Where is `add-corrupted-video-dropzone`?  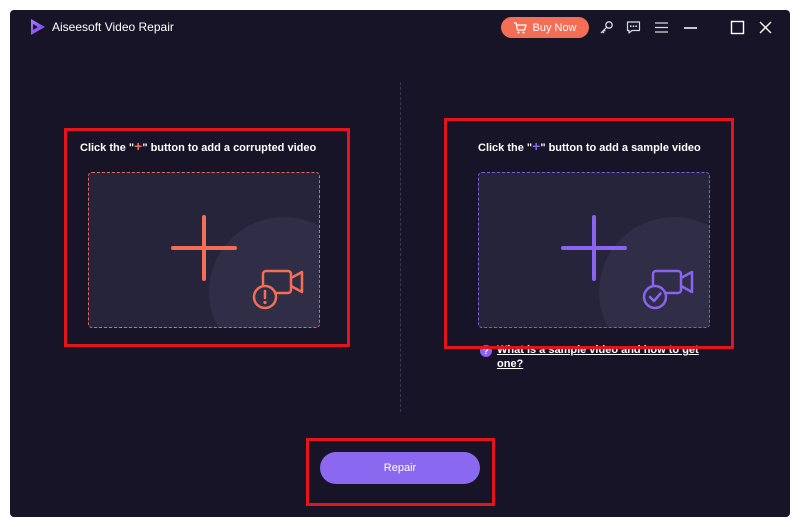
add-corrupted-video-dropzone is located at coordinates (204, 250).